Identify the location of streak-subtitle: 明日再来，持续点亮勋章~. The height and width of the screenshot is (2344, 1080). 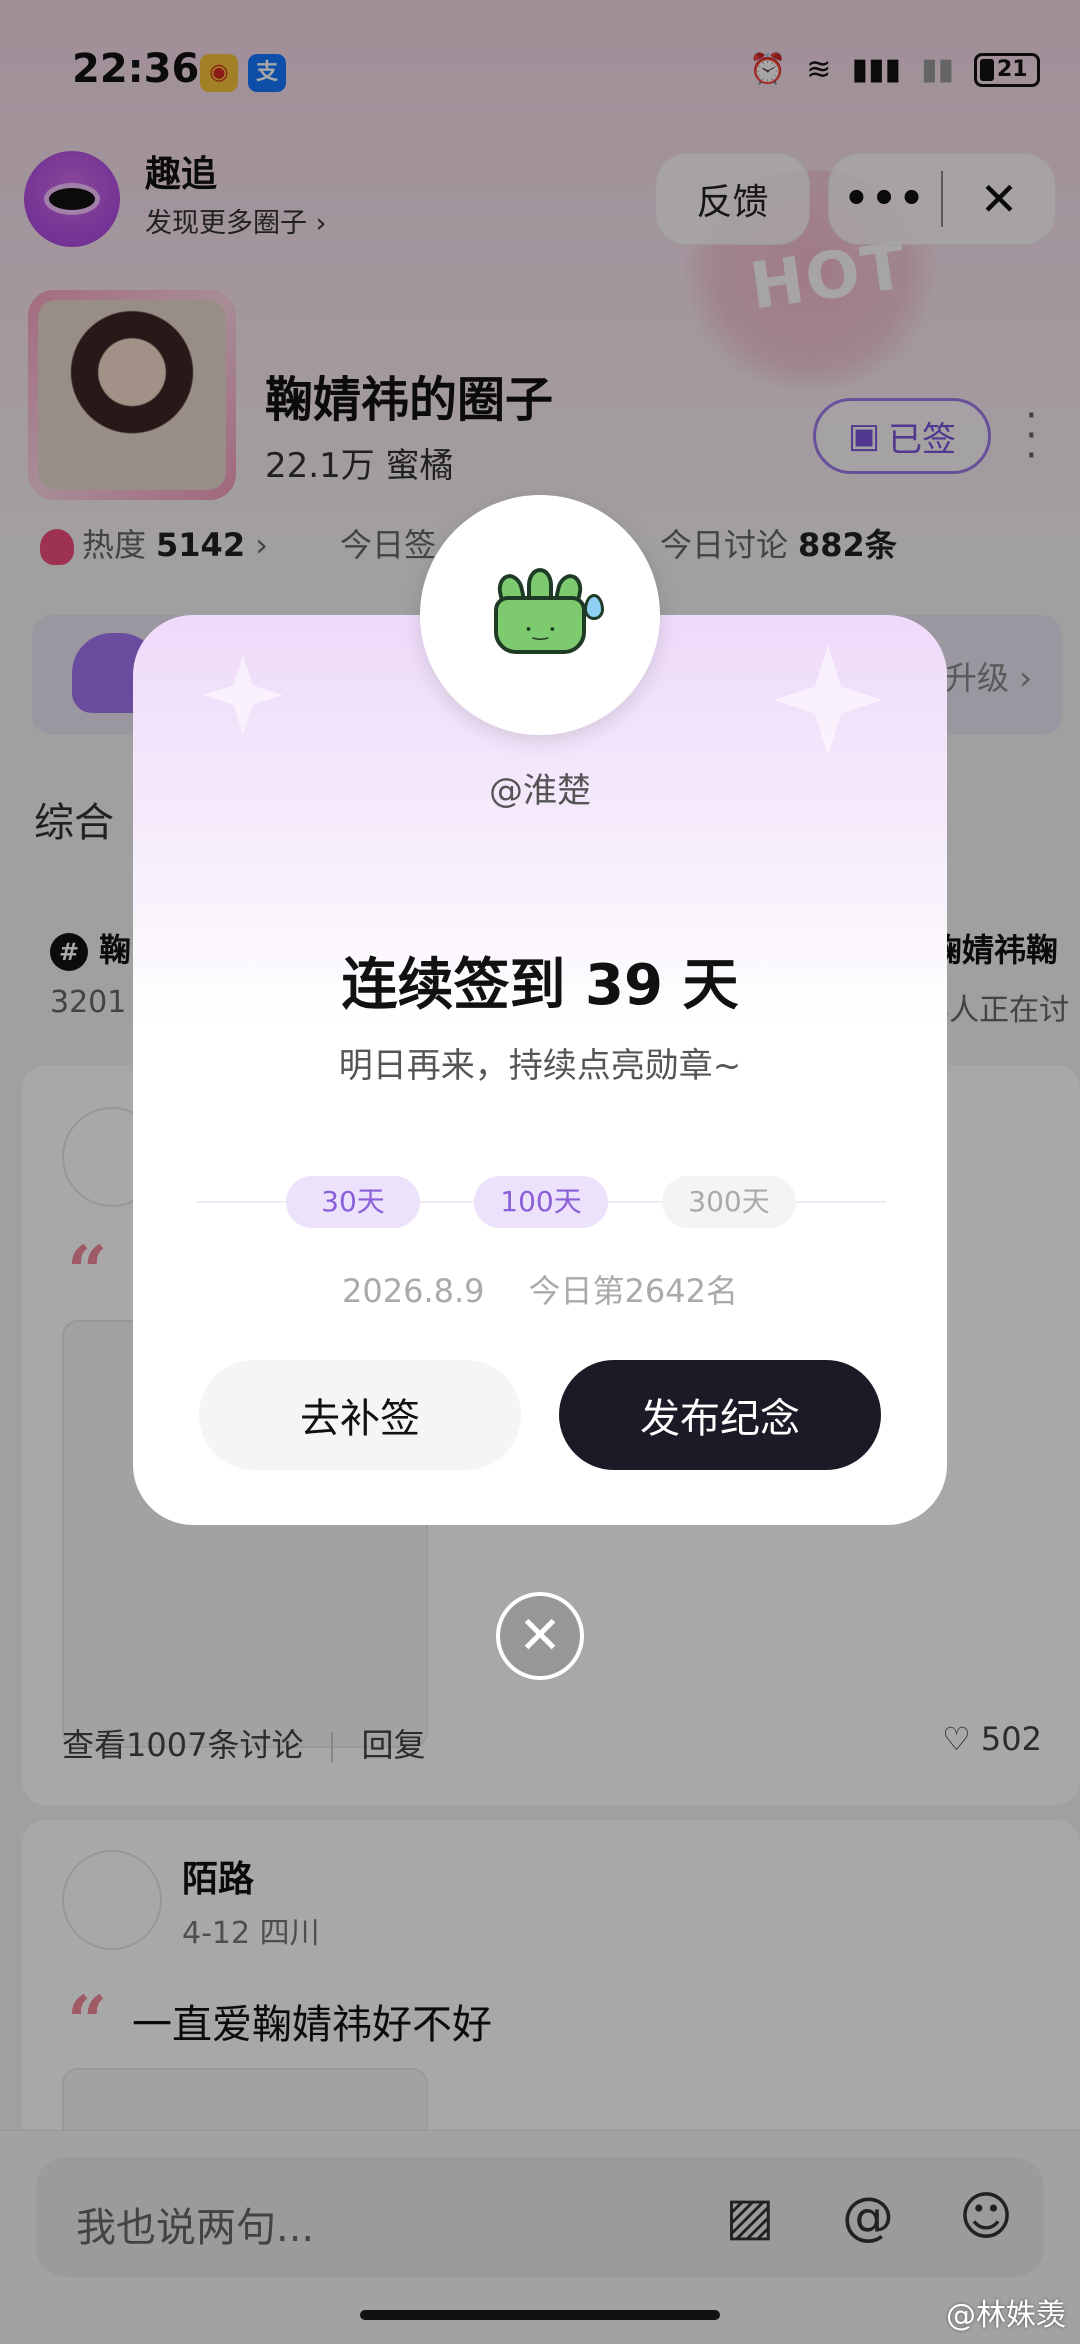
(540, 1066).